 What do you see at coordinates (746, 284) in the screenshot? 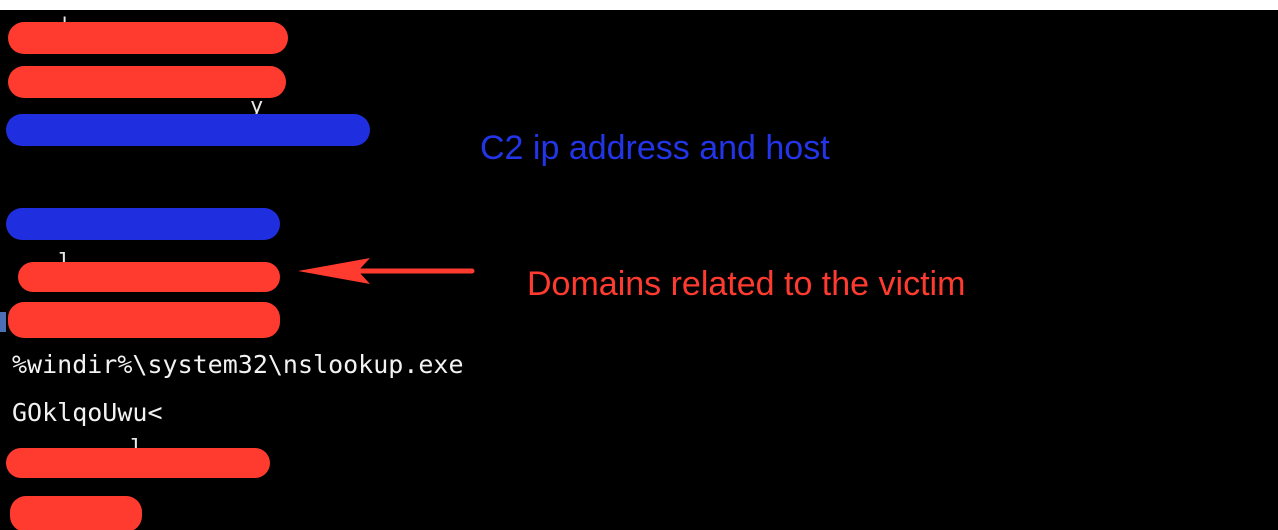
I see `victim-domains-annotation-label: Domains related to the victim` at bounding box center [746, 284].